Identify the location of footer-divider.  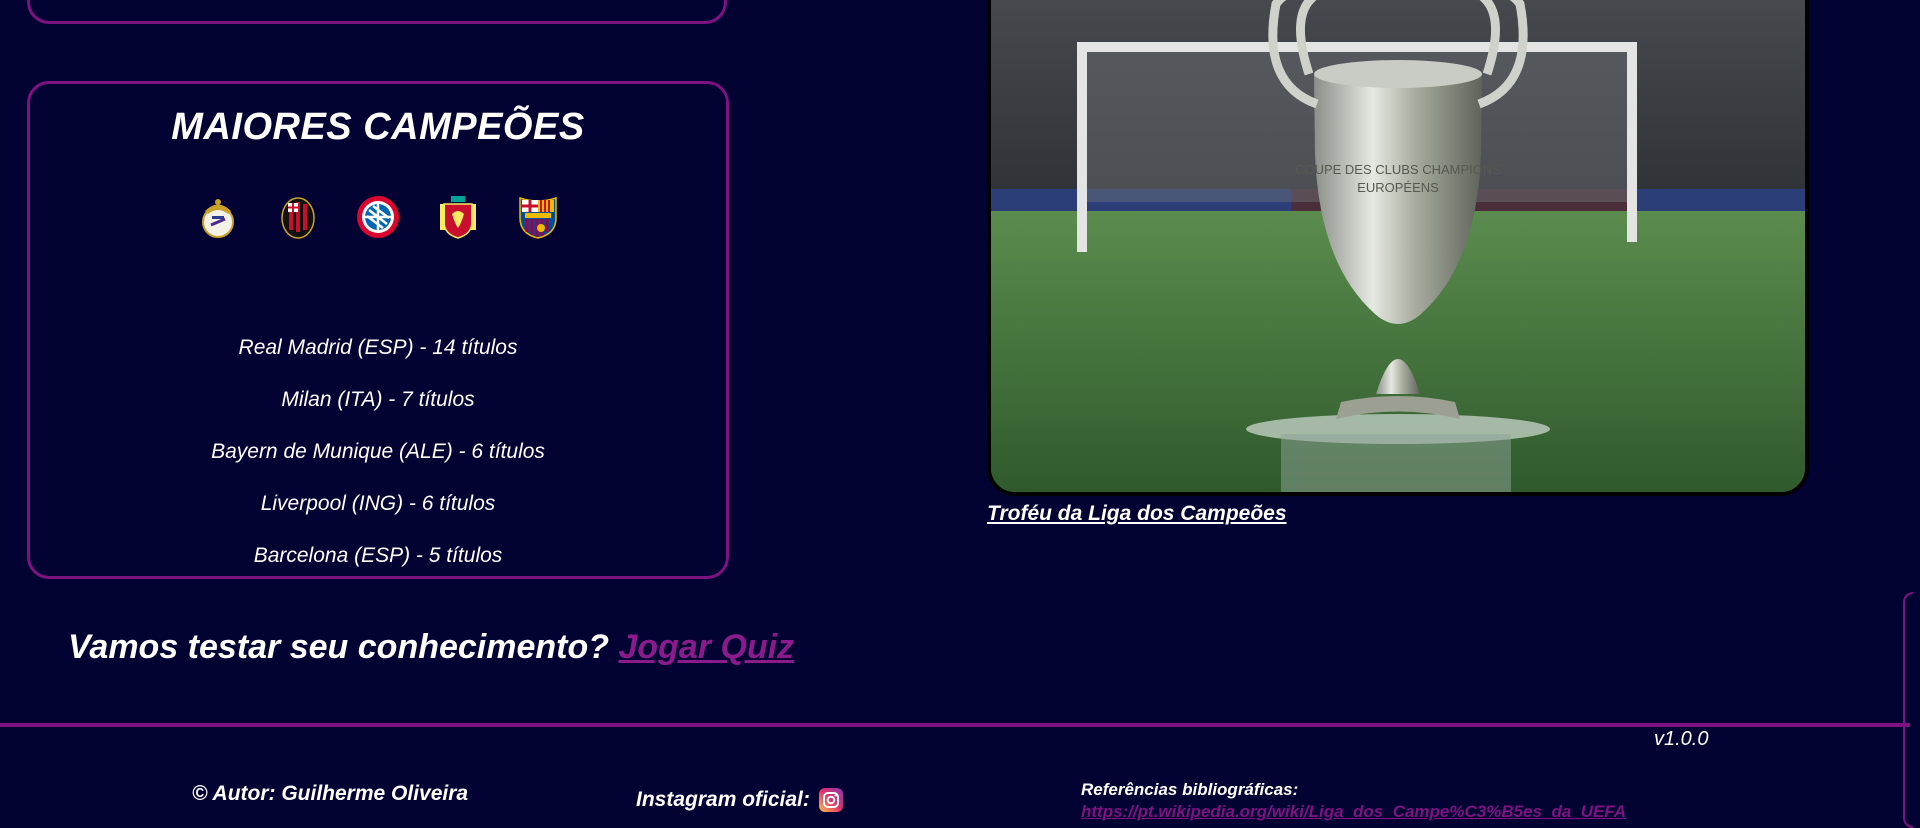
(955, 725).